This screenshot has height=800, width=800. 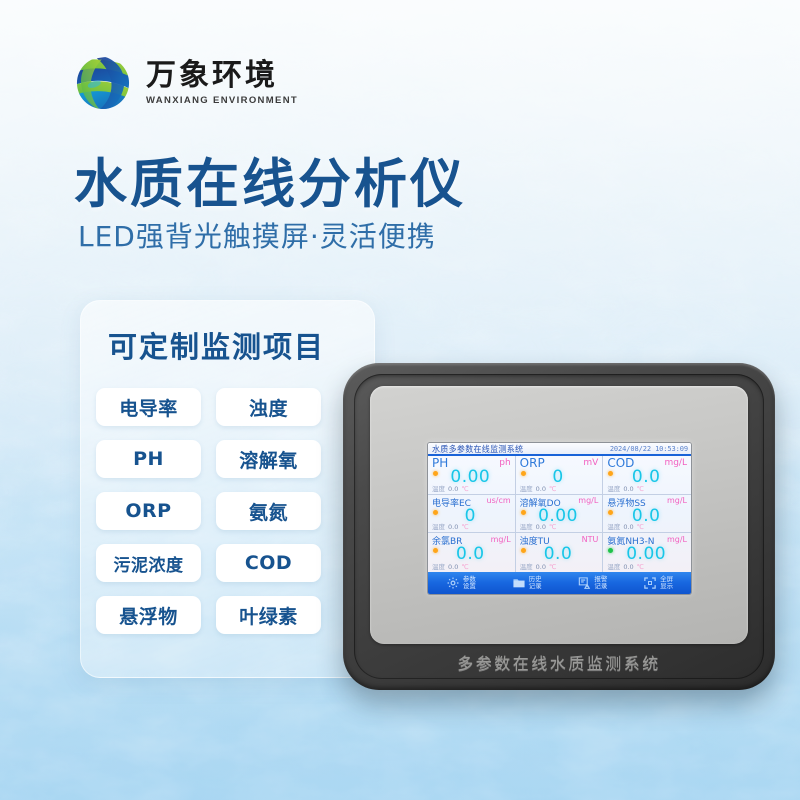 I want to click on lcd-bottom-toolbar: 参数 设置 历史 记录 报警 记录 全屏 显示, so click(x=559, y=583).